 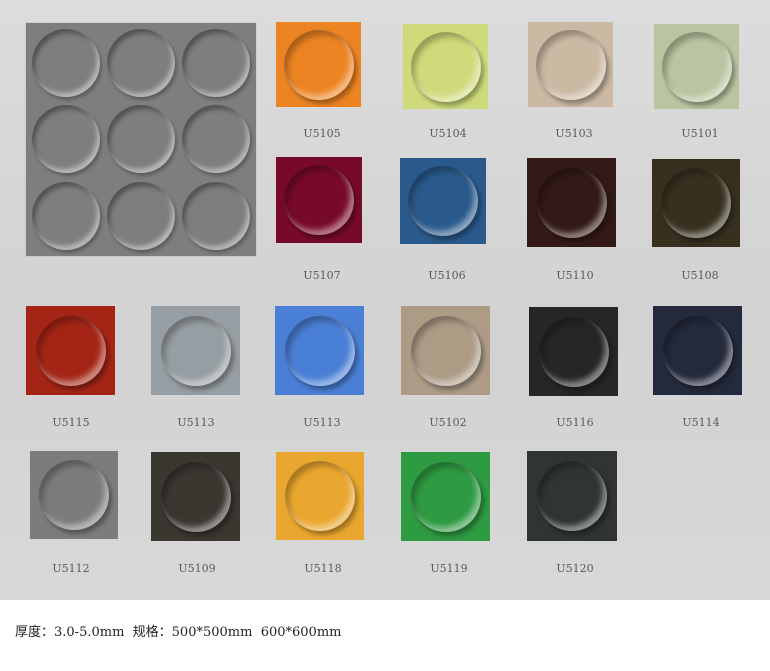 I want to click on swatch-code: U5119, so click(x=449, y=568).